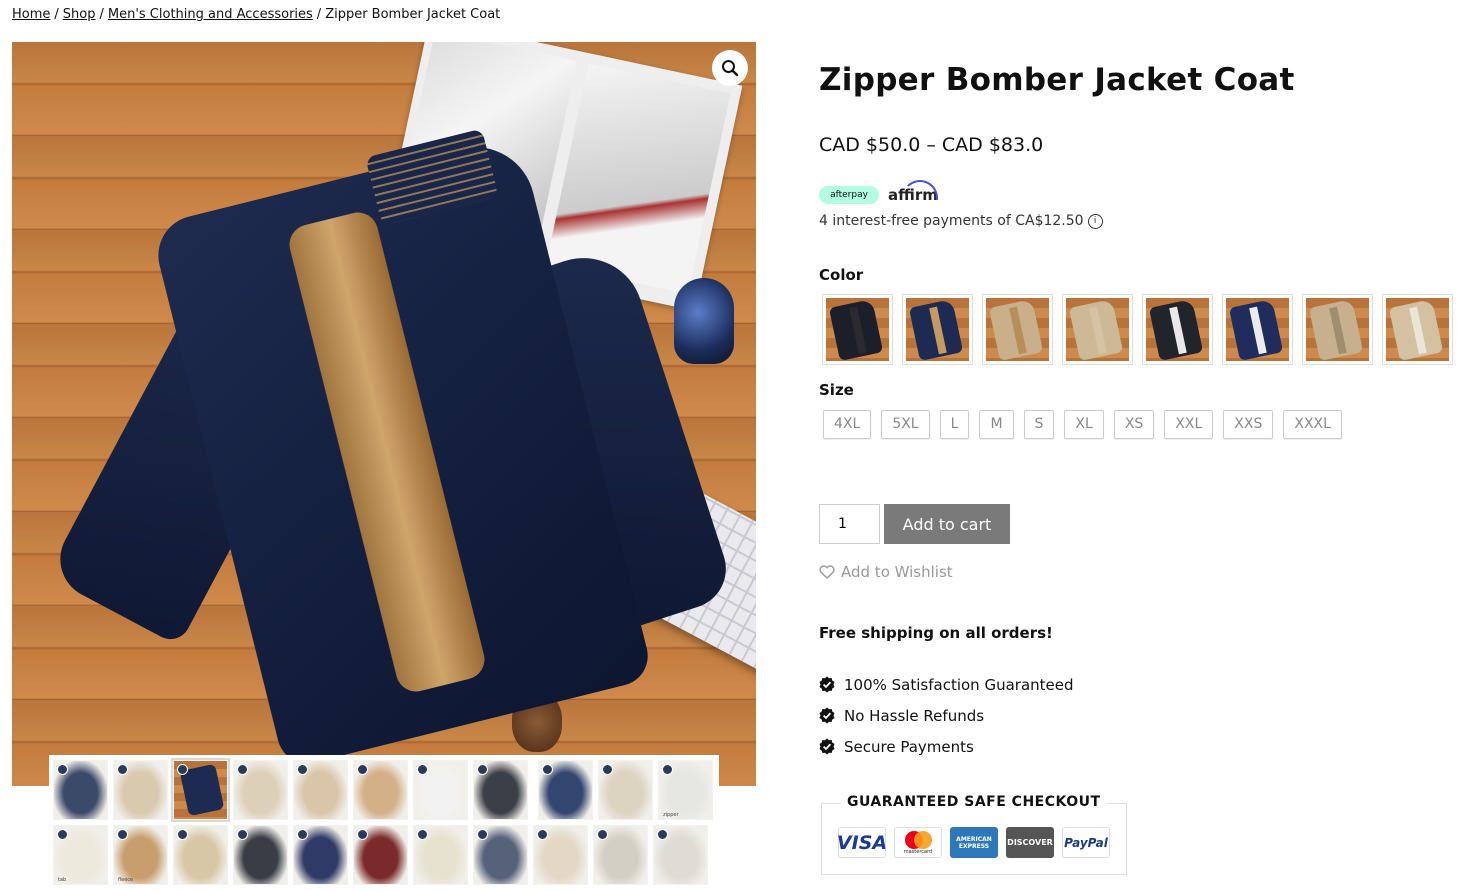  I want to click on breadcrumb-current: Zipper Bomber Jacket Coat, so click(413, 14).